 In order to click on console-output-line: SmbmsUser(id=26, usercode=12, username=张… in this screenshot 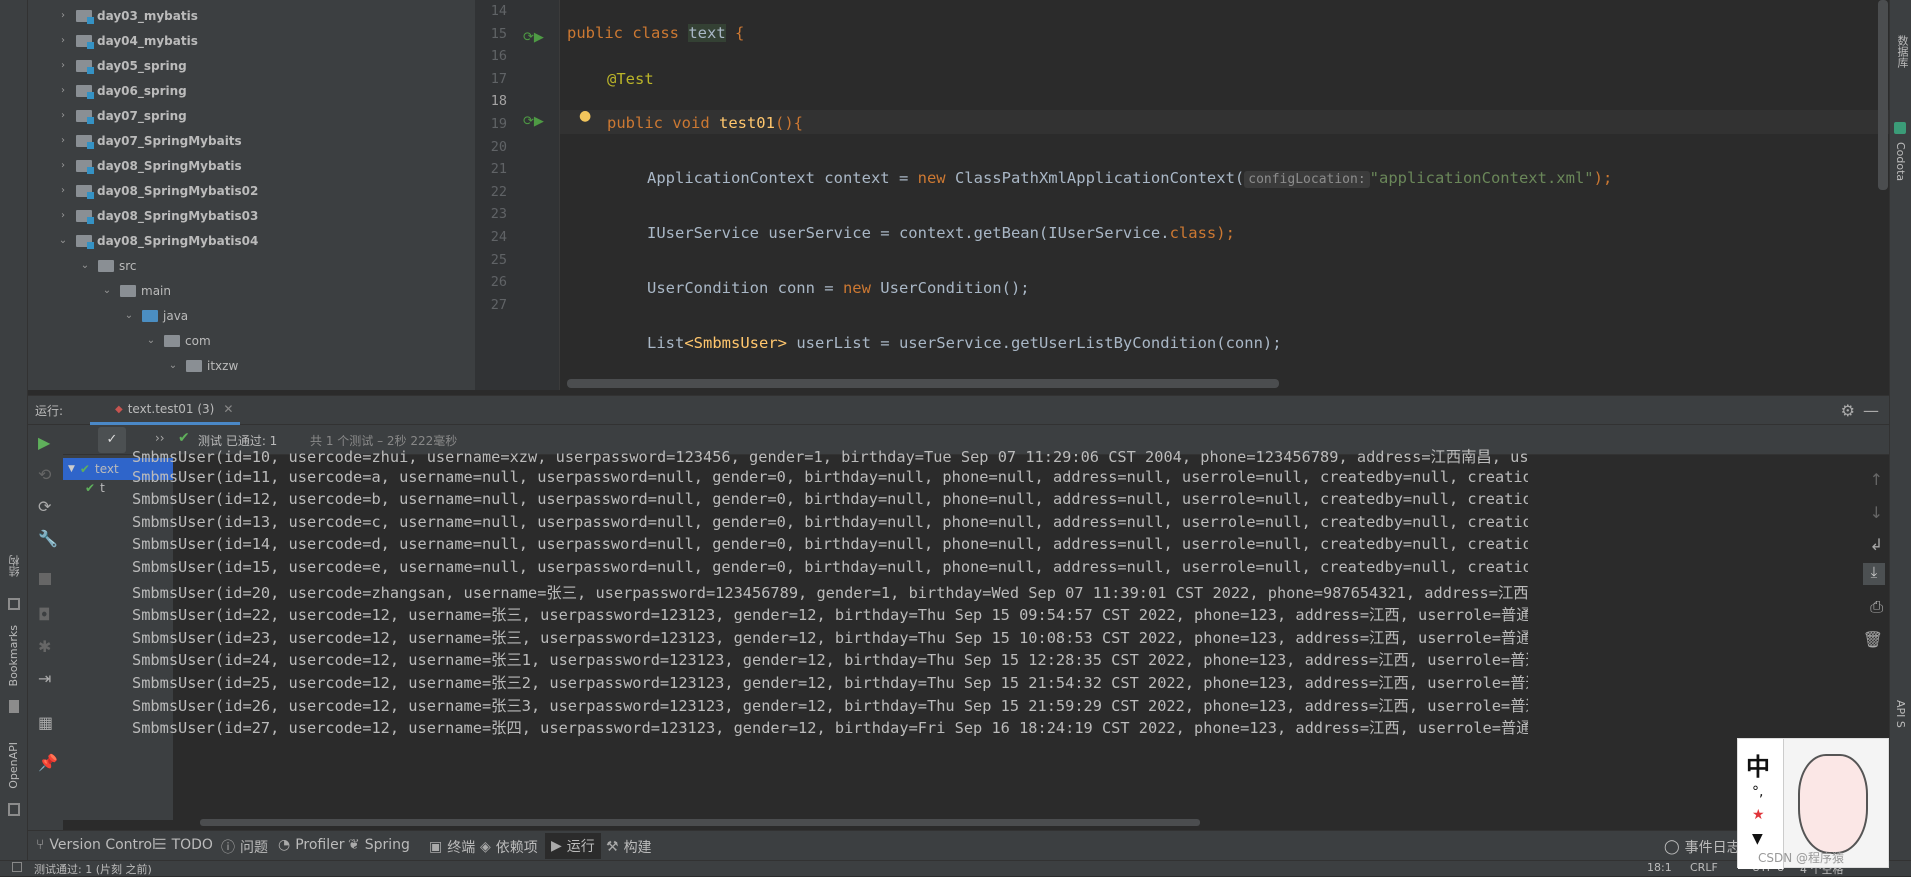, I will do `click(830, 705)`.